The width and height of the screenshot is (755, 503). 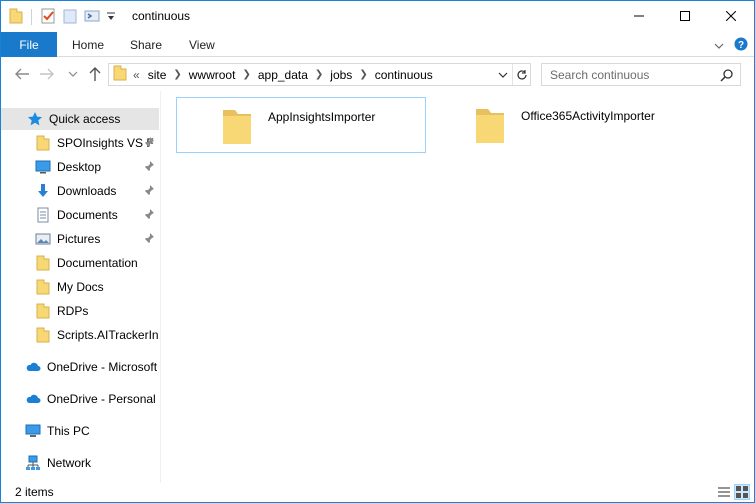 I want to click on breadcrumb-overflow: «, so click(x=136, y=75).